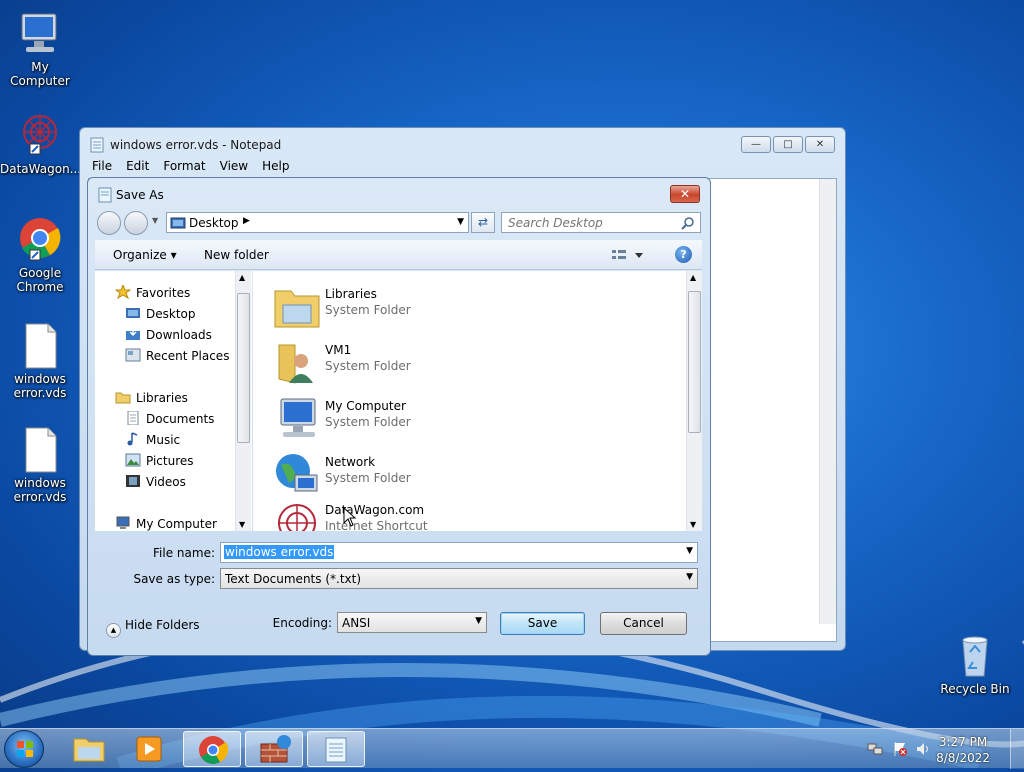 This screenshot has width=1024, height=772. I want to click on refresh-icon: ⇄, so click(483, 222).